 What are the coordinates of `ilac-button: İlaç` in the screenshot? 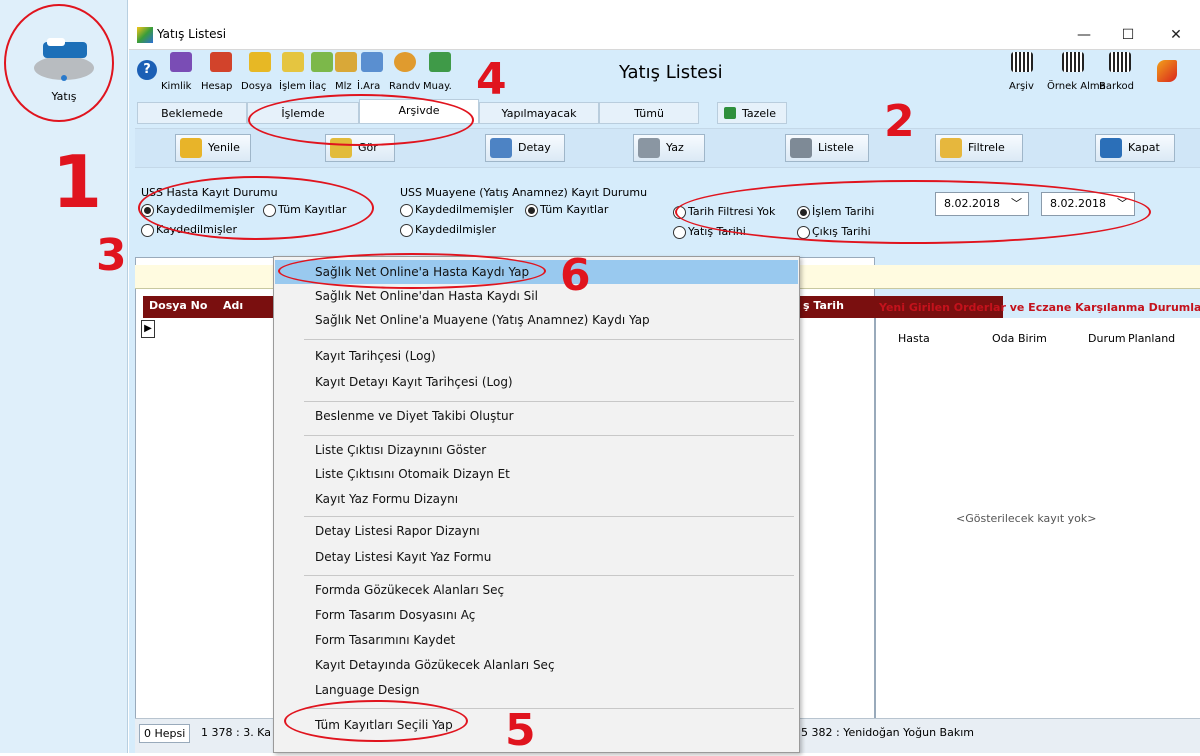 It's located at (322, 72).